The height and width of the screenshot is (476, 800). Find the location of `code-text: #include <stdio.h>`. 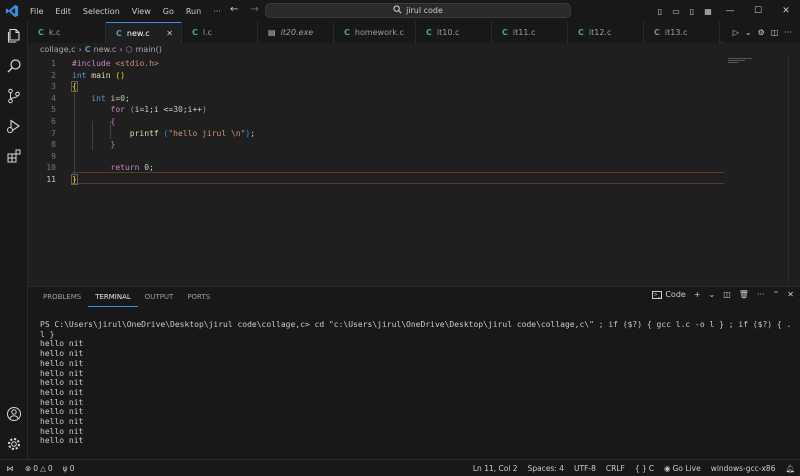

code-text: #include <stdio.h> is located at coordinates (115, 63).